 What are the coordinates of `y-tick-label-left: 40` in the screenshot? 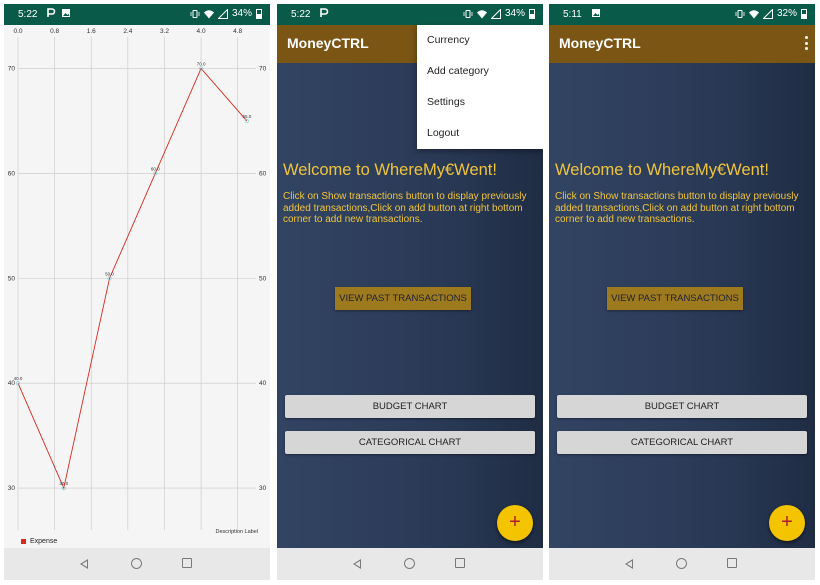 It's located at (12, 383).